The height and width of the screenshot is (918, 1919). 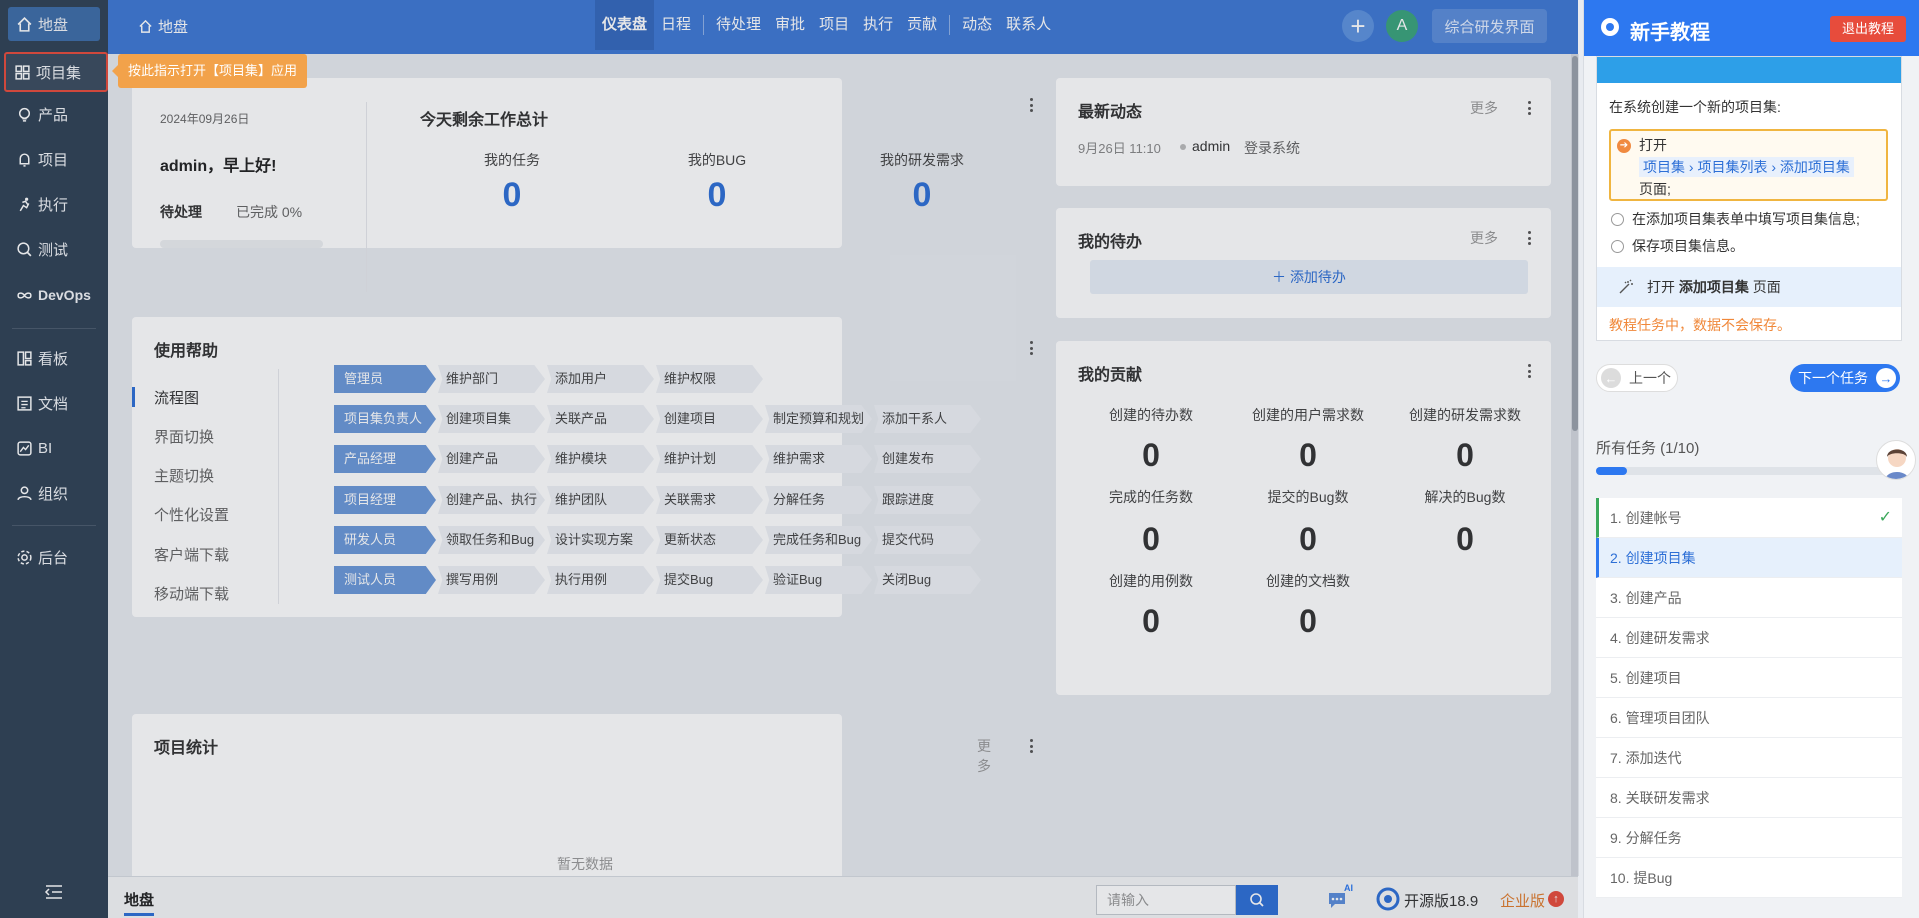 I want to click on help-tab-theme: 主题切换, so click(x=184, y=475).